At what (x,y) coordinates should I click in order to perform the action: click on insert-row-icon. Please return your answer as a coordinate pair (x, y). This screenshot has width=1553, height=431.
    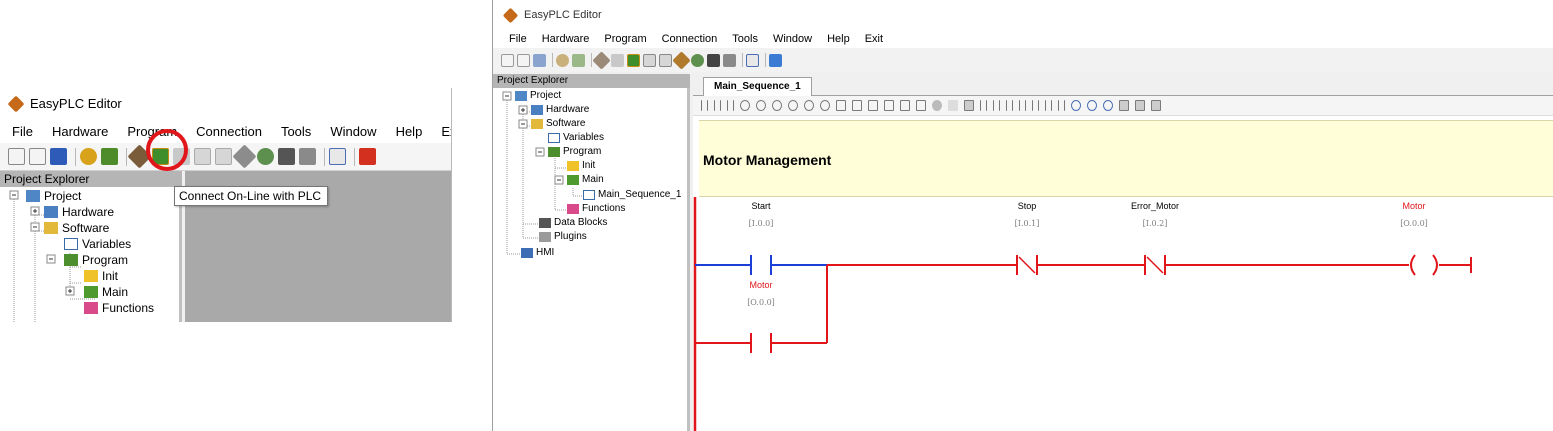
    Looking at the image, I should click on (1035, 105).